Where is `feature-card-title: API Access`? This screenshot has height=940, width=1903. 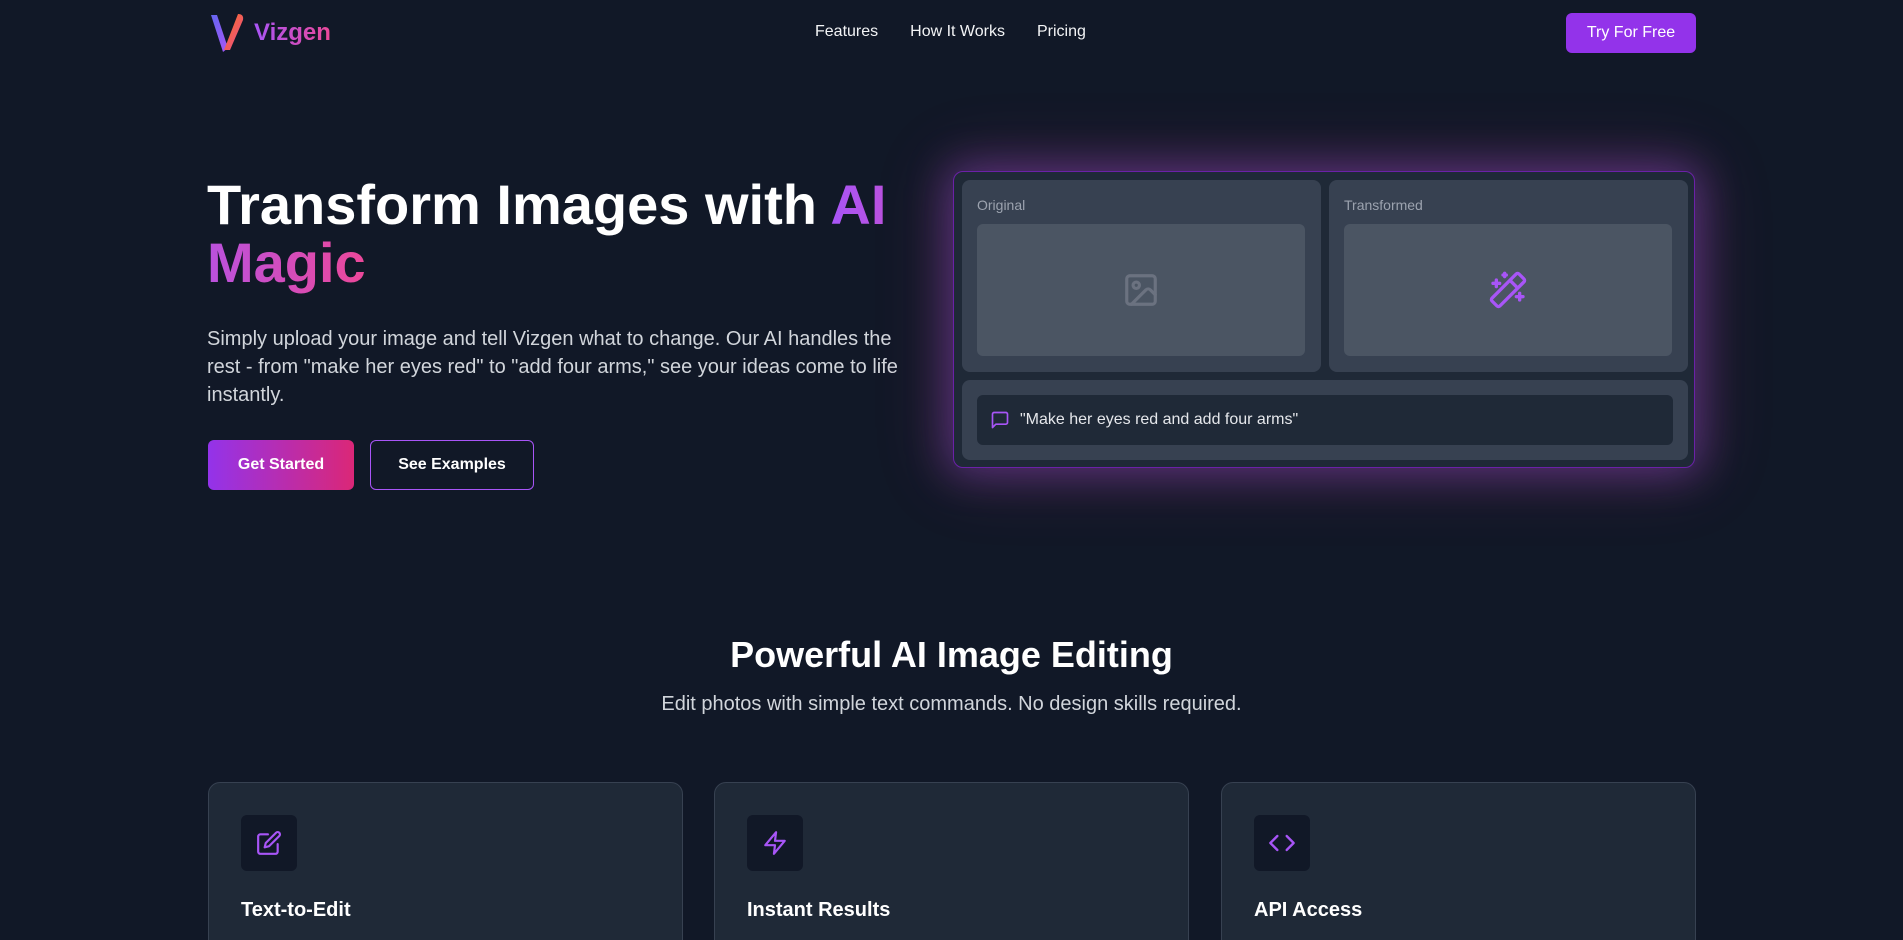
feature-card-title: API Access is located at coordinates (1308, 910).